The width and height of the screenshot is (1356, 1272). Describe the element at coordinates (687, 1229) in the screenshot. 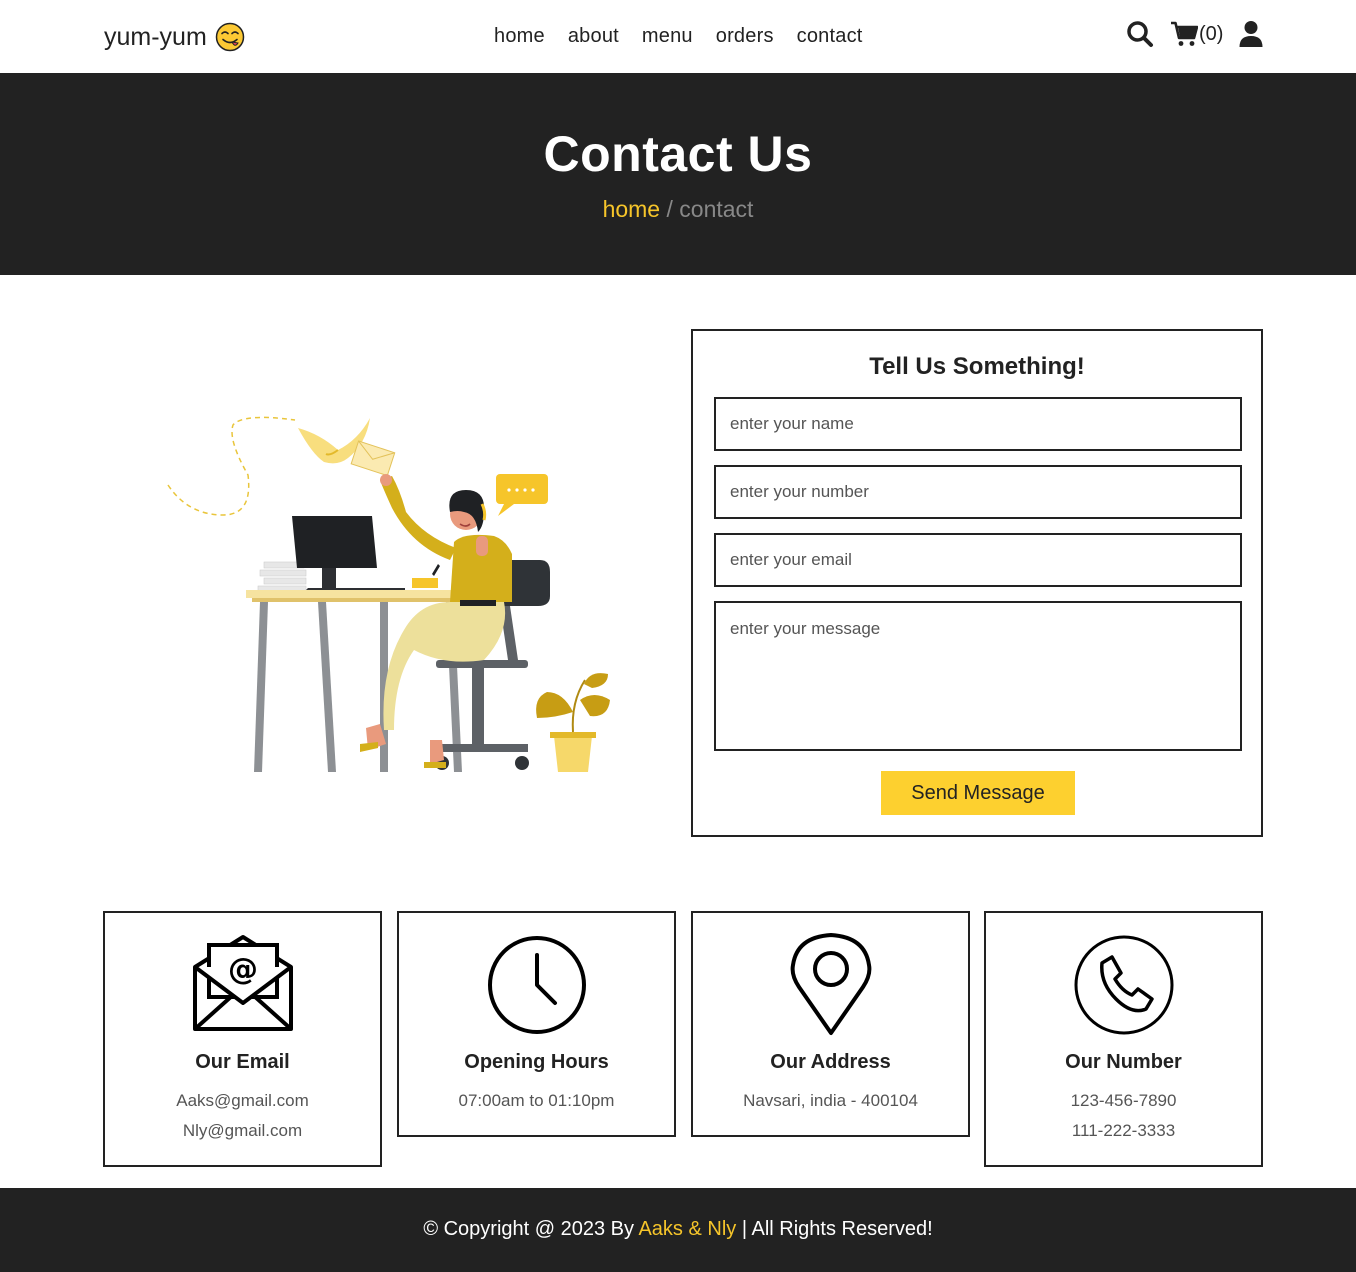

I see `copyright-authors: Aaks & Nly` at that location.